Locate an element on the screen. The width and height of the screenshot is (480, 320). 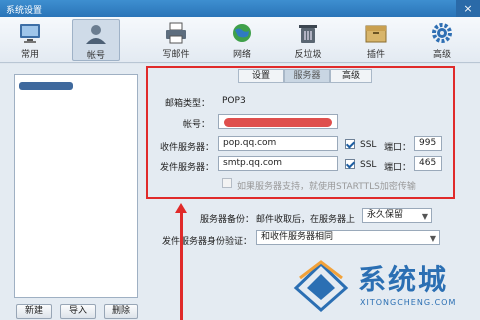
backup-select: 永久保留 ▼ is located at coordinates (397, 215).